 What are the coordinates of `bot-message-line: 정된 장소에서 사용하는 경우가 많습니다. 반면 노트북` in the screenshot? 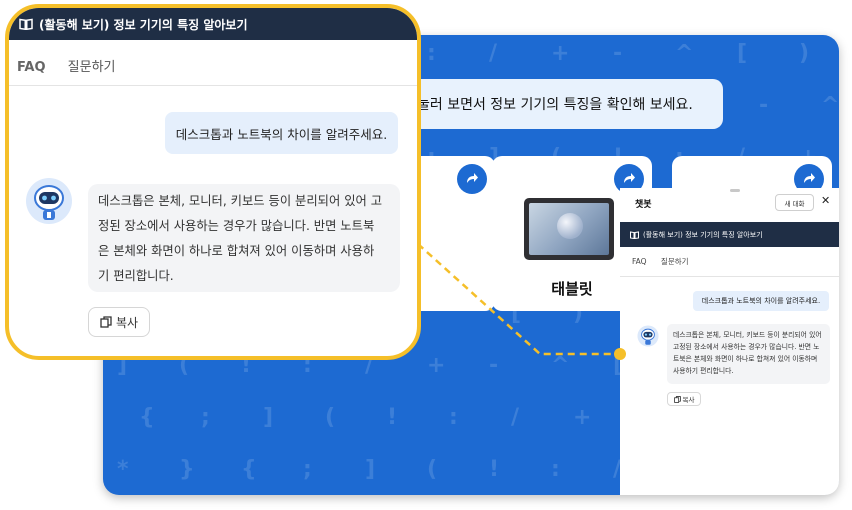 It's located at (236, 226).